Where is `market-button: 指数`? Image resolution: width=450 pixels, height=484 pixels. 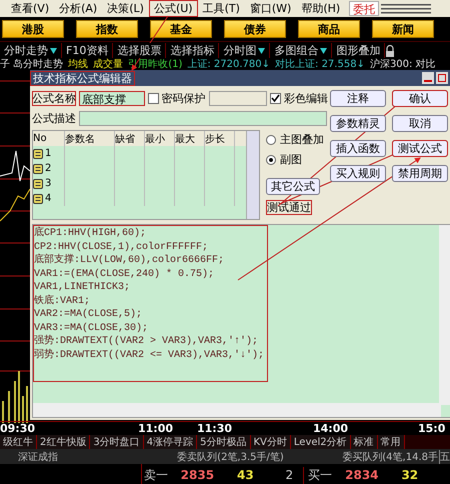 market-button: 指数 is located at coordinates (107, 29).